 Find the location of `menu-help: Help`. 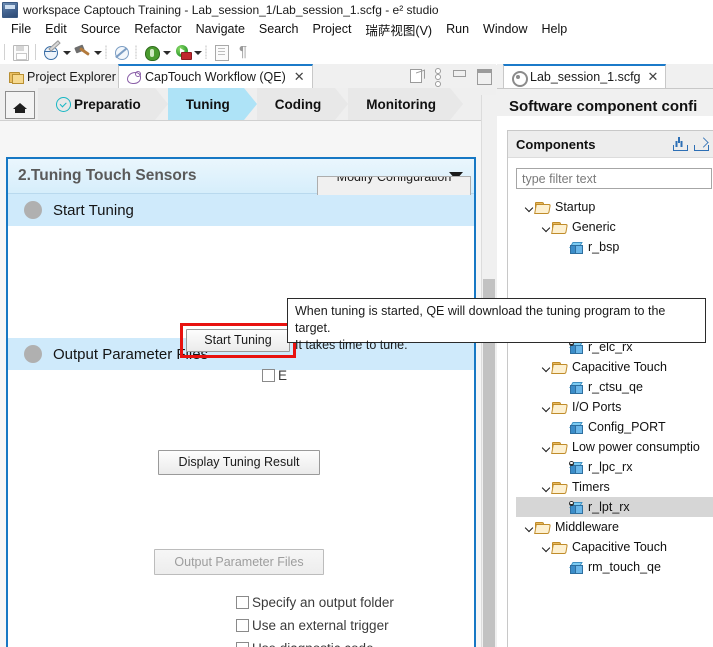

menu-help: Help is located at coordinates (555, 29).